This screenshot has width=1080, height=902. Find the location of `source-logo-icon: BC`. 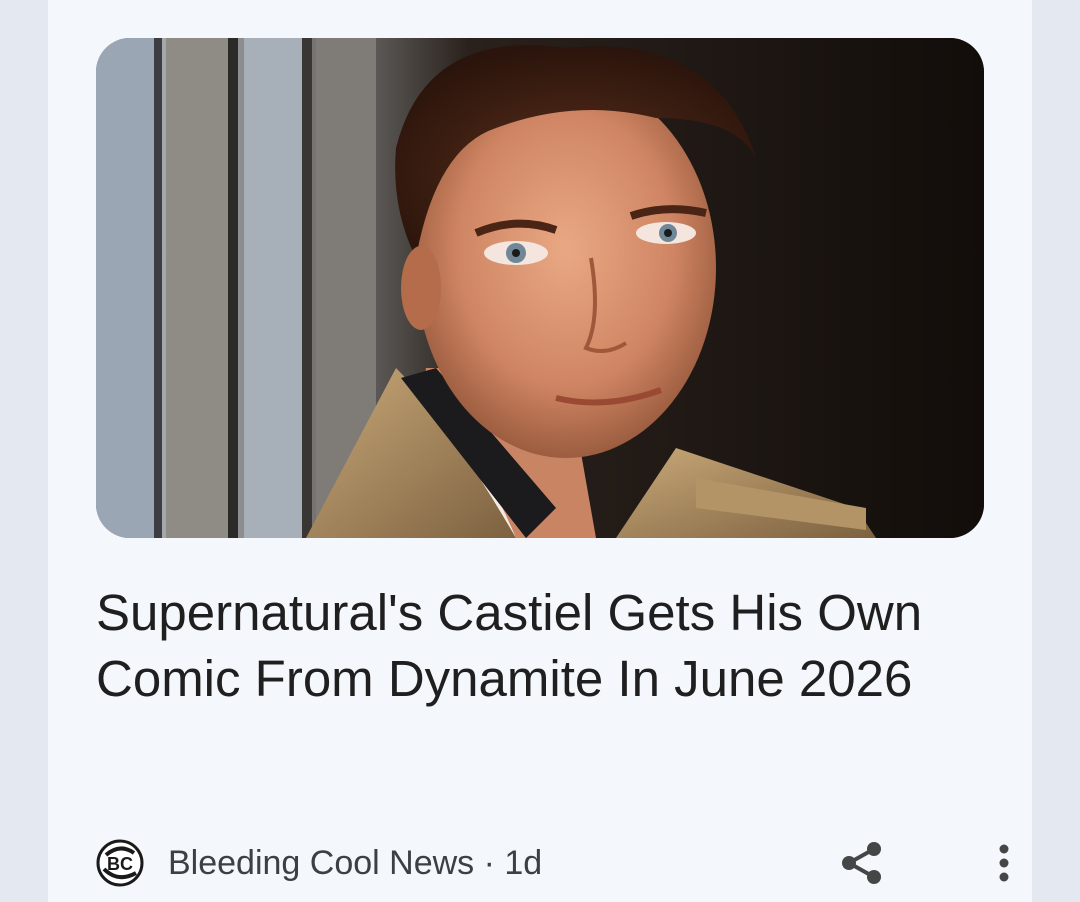

source-logo-icon: BC is located at coordinates (120, 863).